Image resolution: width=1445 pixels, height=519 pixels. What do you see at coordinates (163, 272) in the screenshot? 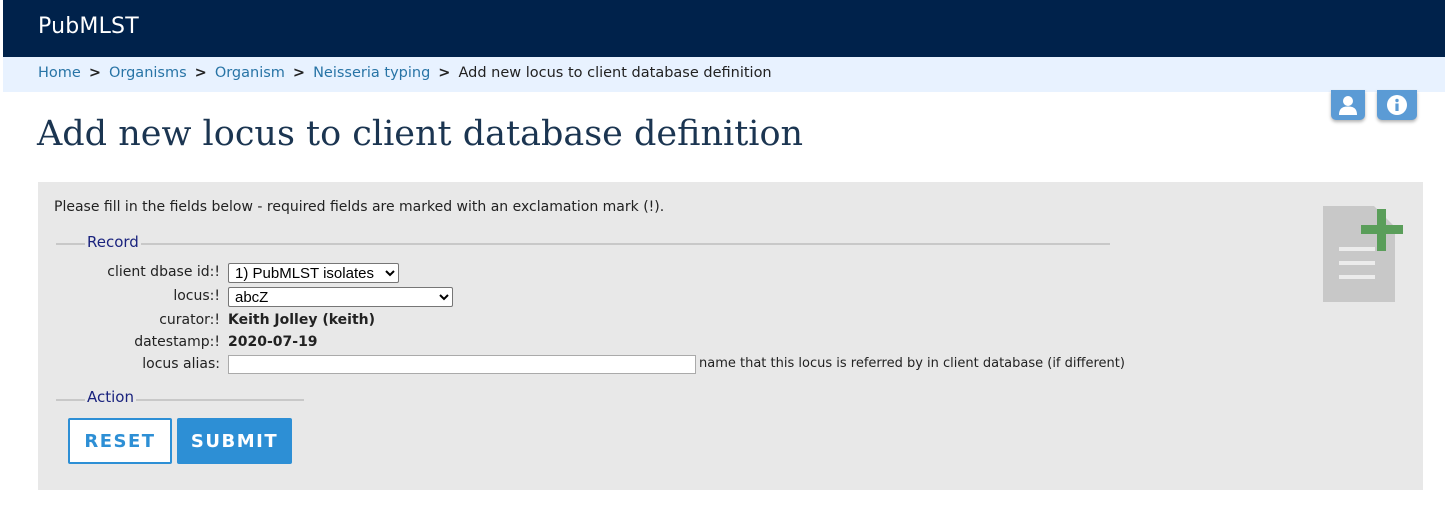
I see `client-dbase-id-label: client dbase id:!` at bounding box center [163, 272].